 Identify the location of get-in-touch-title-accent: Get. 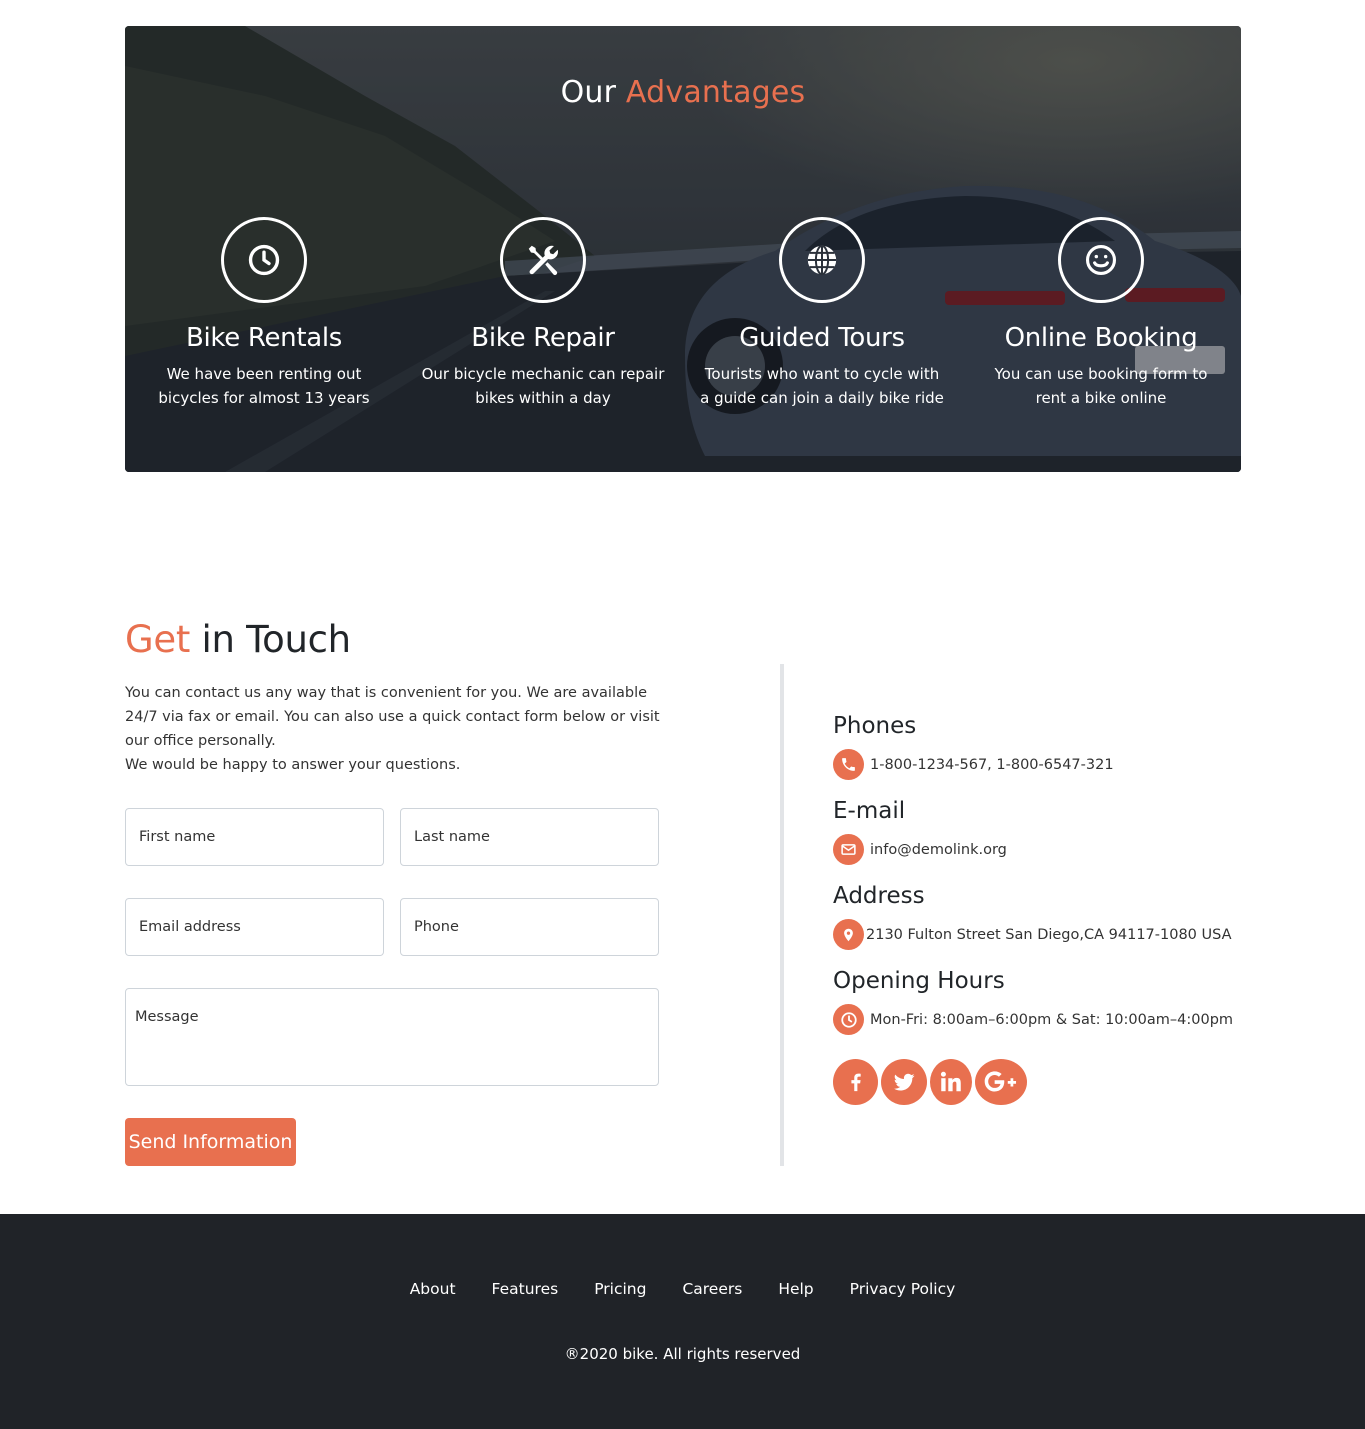
(158, 639).